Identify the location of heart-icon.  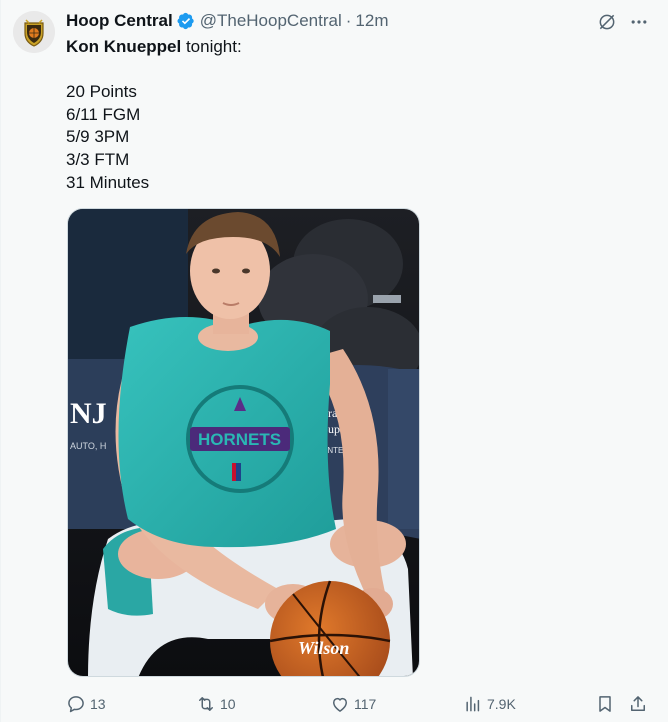
(340, 704).